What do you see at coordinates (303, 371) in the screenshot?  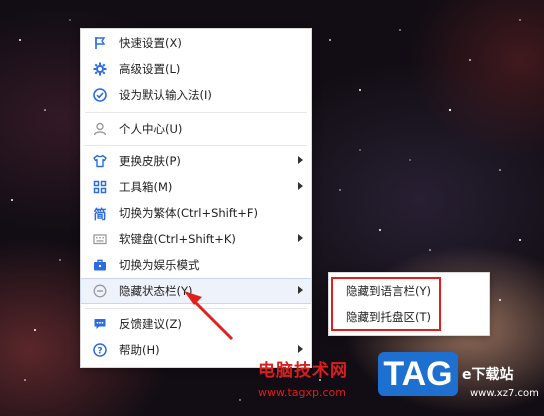 I see `watermark-site-name: 电脑技术网` at bounding box center [303, 371].